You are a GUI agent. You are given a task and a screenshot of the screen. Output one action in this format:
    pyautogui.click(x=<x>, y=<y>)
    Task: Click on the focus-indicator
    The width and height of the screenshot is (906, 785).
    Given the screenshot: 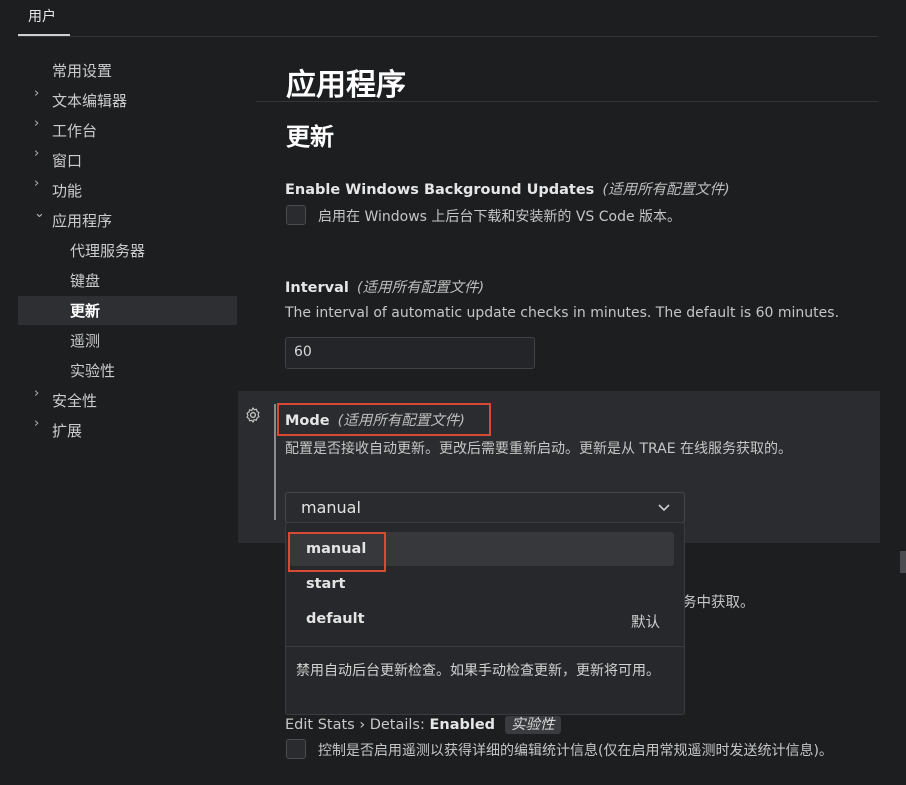 What is the action you would take?
    pyautogui.click(x=275, y=462)
    